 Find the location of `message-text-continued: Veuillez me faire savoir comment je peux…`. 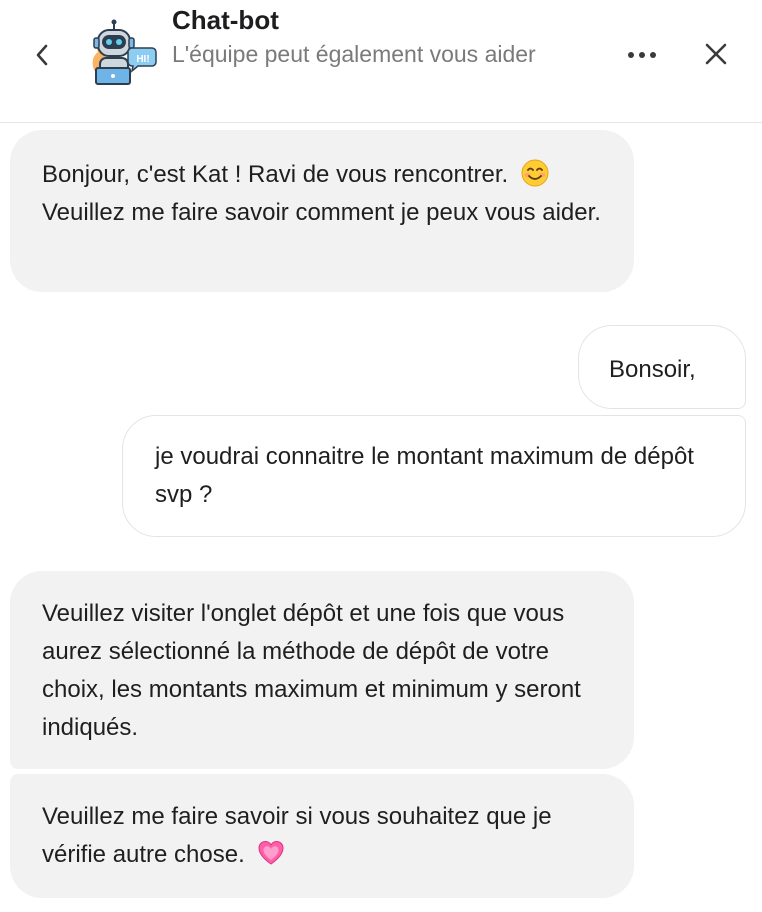

message-text-continued: Veuillez me faire savoir comment je peux… is located at coordinates (321, 212).